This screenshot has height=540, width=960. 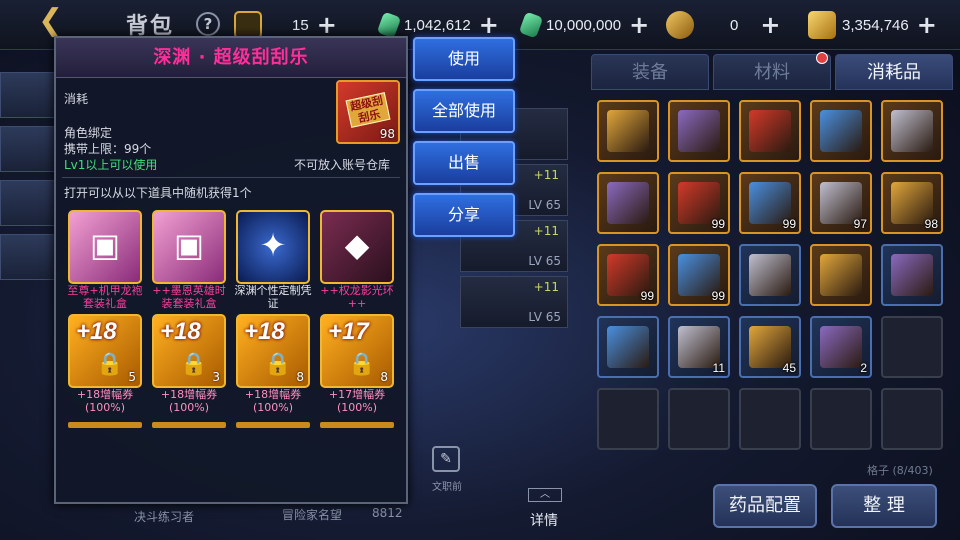 What do you see at coordinates (464, 59) in the screenshot?
I see `use-button: 使用` at bounding box center [464, 59].